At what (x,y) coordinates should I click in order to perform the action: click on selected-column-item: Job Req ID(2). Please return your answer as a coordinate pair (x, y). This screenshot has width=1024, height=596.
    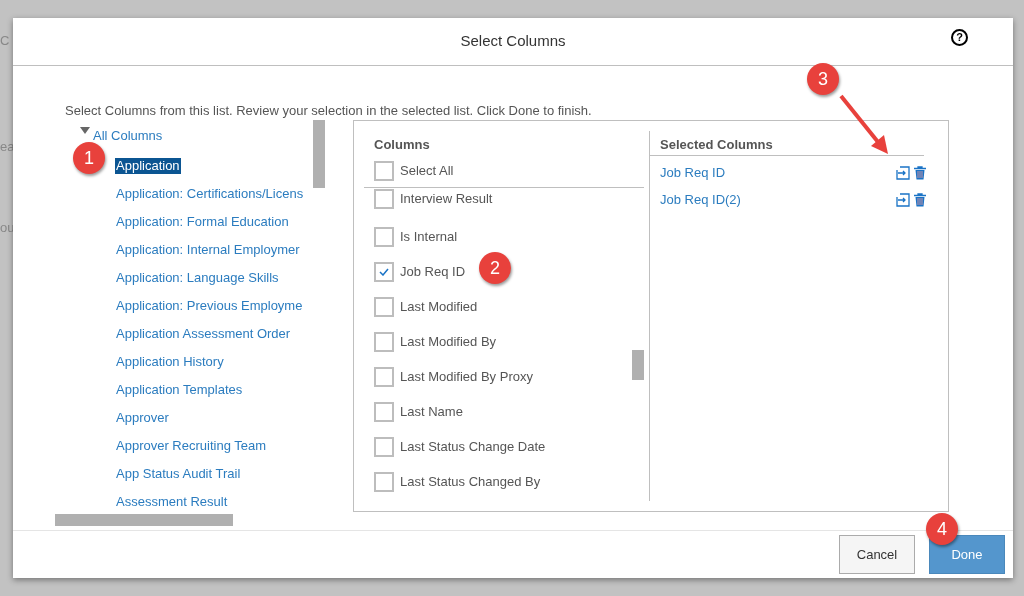
    Looking at the image, I should click on (700, 199).